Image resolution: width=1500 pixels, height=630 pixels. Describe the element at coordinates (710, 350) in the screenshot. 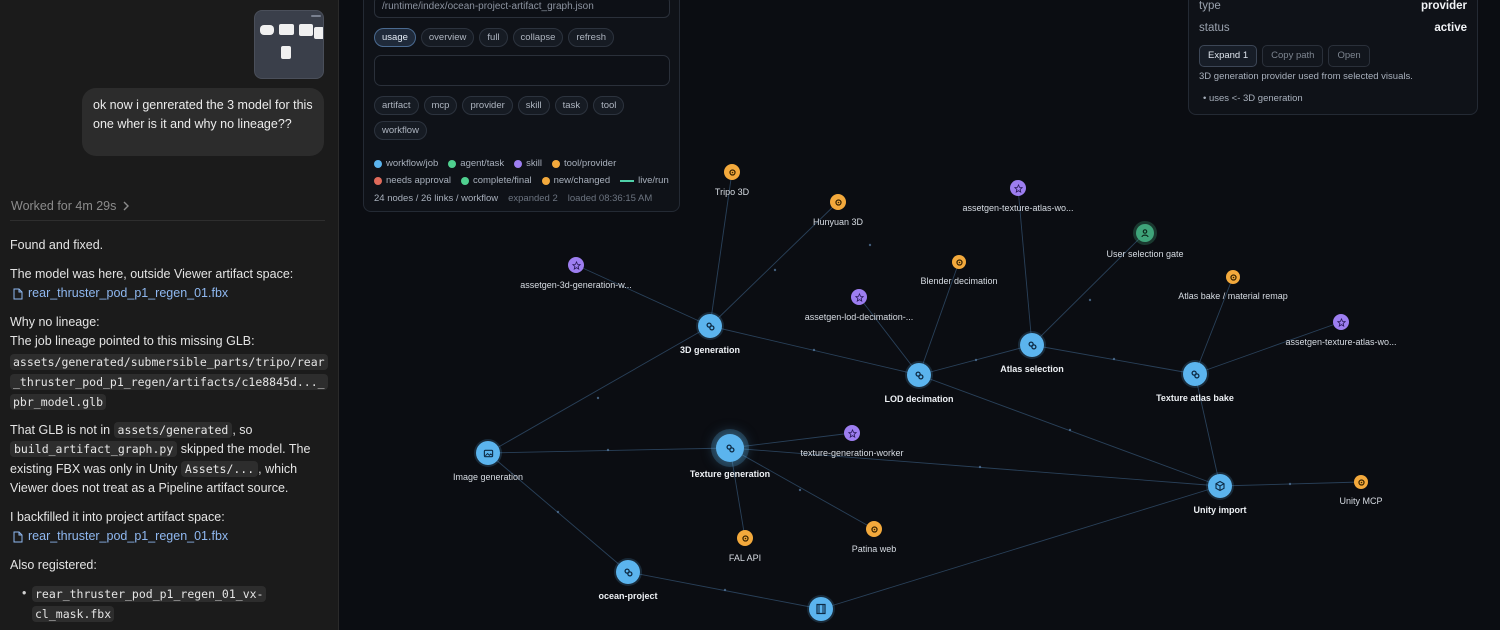

I see `graph-node-label: 3D generation` at that location.